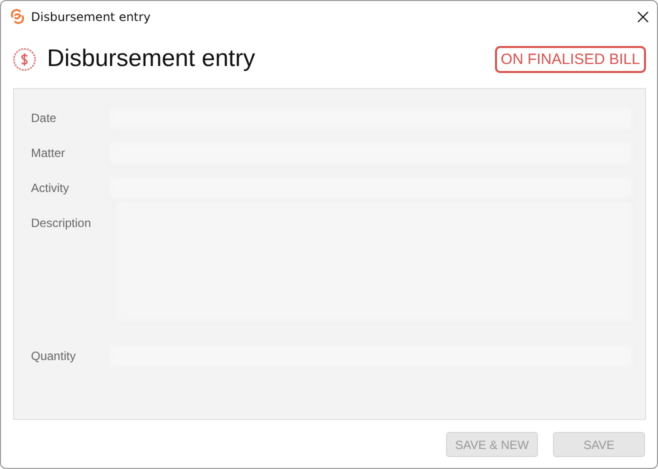 Image resolution: width=658 pixels, height=469 pixels. Describe the element at coordinates (151, 59) in the screenshot. I see `dialog-title: Disbursement entry` at that location.